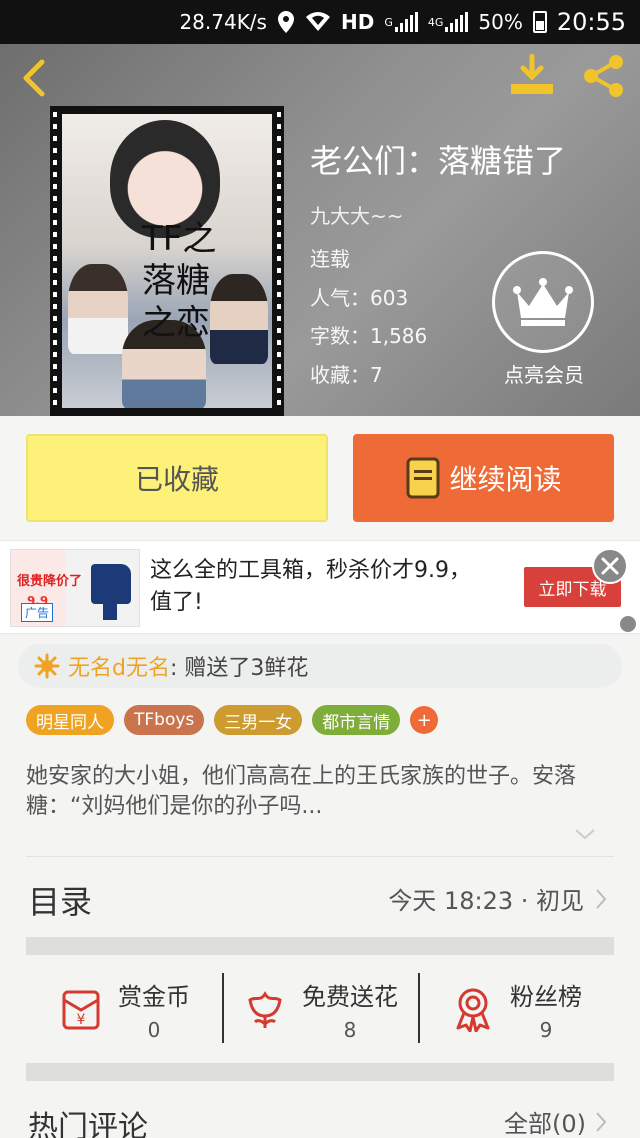 Image resolution: width=640 pixels, height=1138 pixels. Describe the element at coordinates (357, 214) in the screenshot. I see `book-author: 九大大~~` at that location.